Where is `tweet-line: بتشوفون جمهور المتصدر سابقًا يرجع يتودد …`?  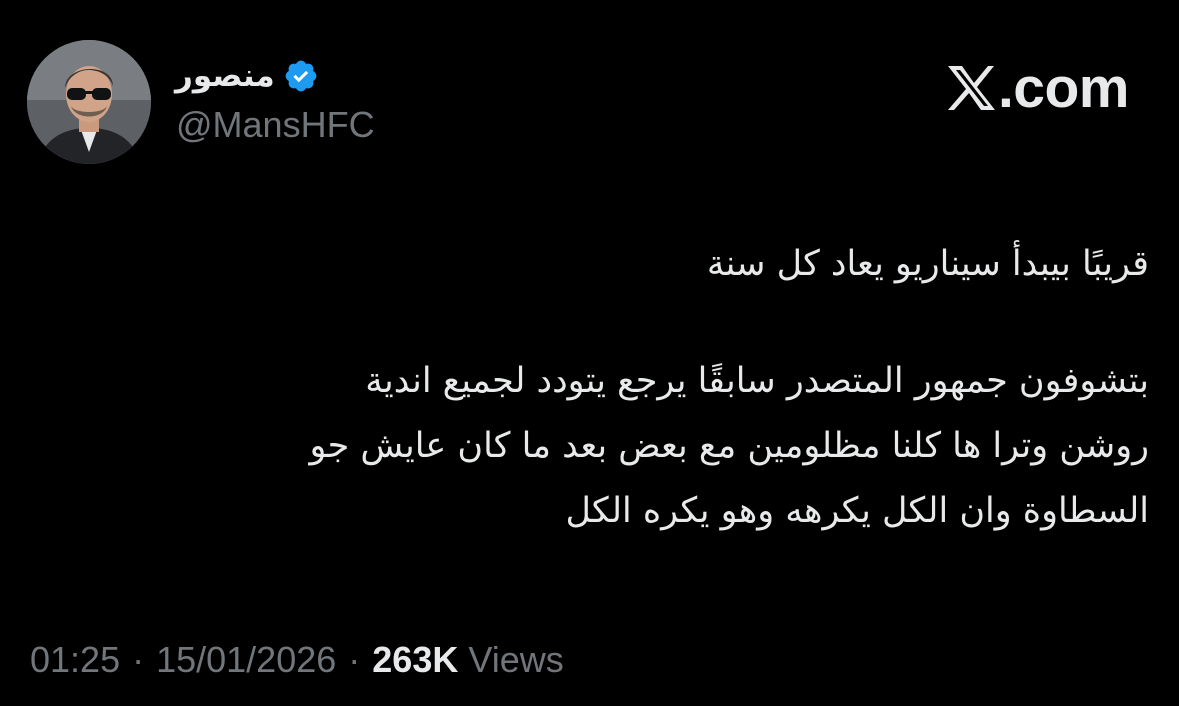 tweet-line: بتشوفون جمهور المتصدر سابقًا يرجع يتودد … is located at coordinates (757, 381).